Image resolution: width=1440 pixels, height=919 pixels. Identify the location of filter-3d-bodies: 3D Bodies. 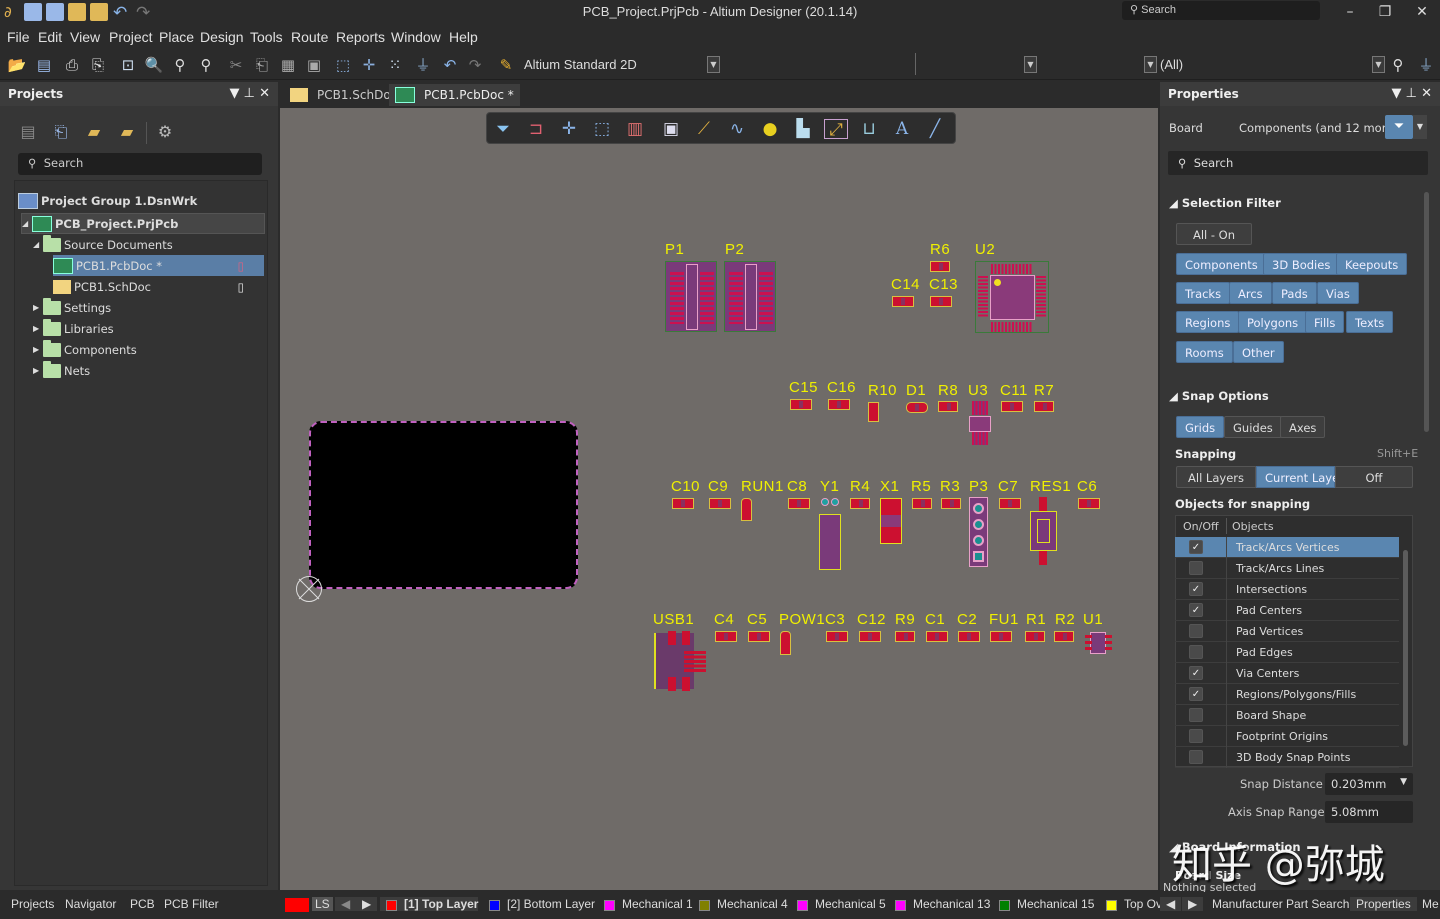
(1301, 264).